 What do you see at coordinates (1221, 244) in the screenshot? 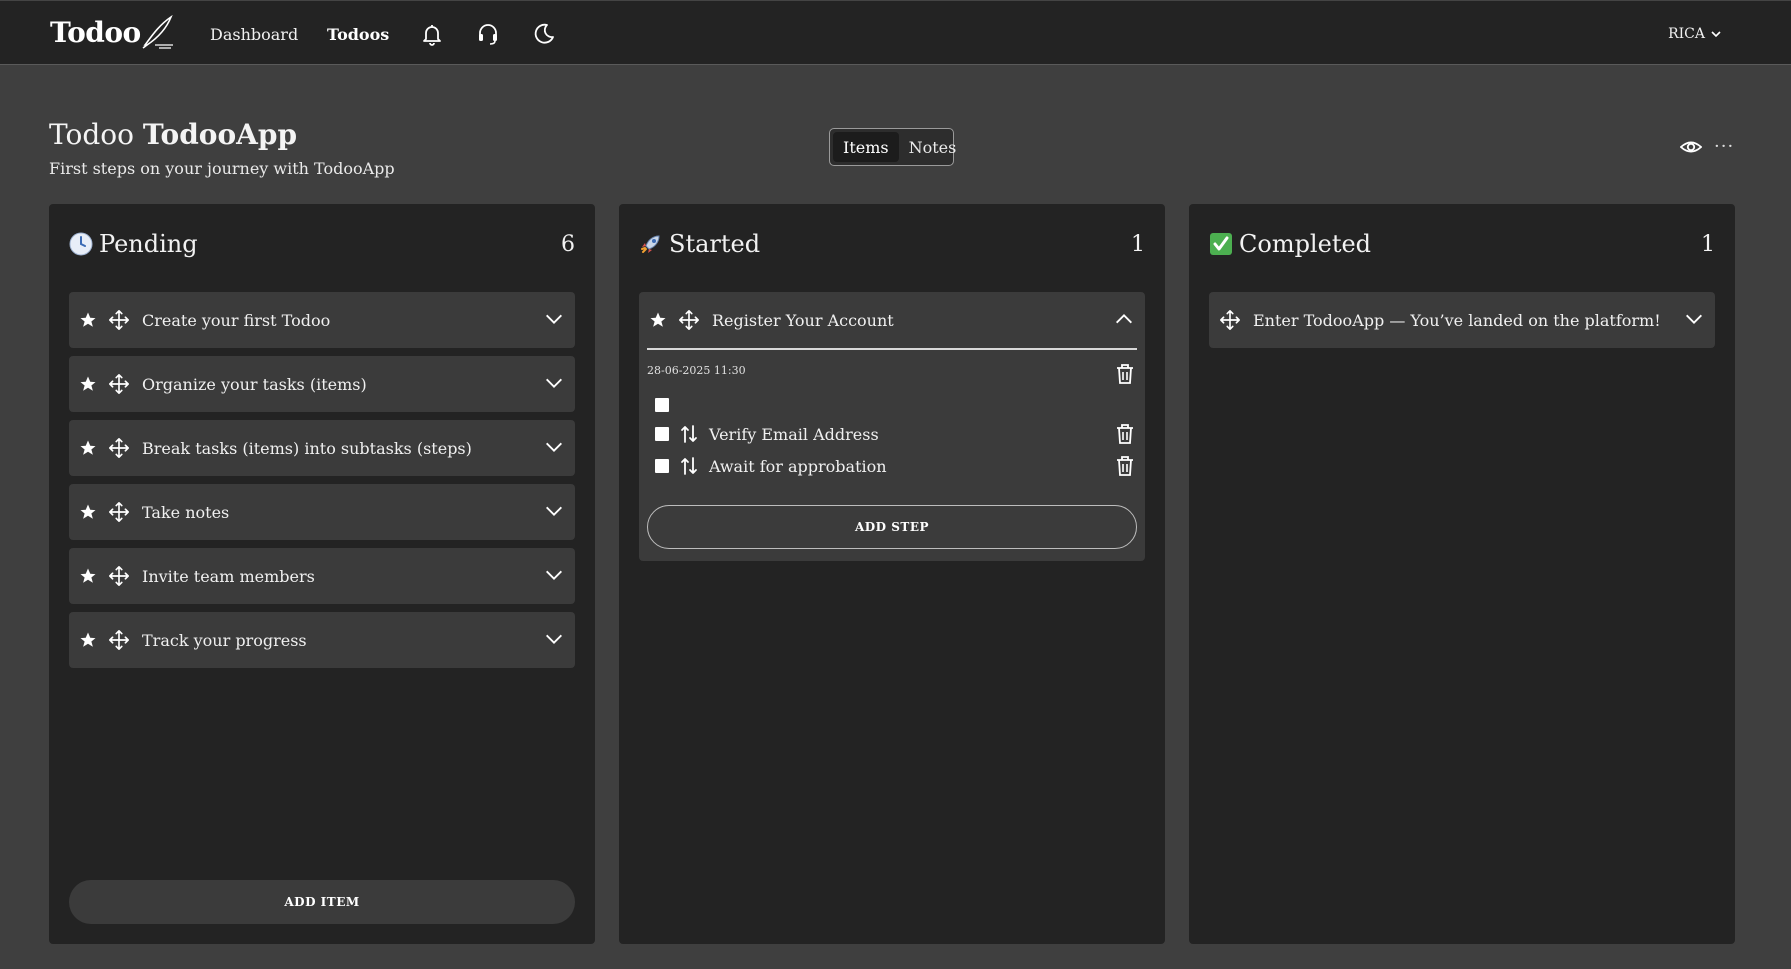
I see `check-mark-icon` at bounding box center [1221, 244].